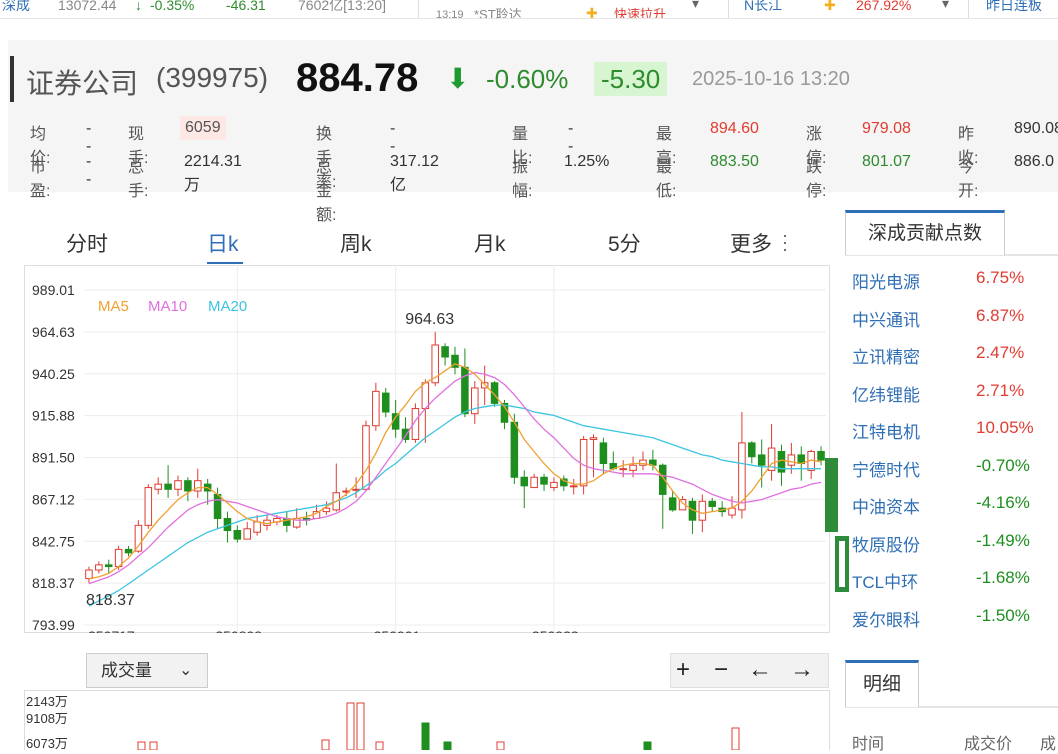 The height and width of the screenshot is (754, 1058). Describe the element at coordinates (1003, 540) in the screenshot. I see `contrib-stock-pct: -1.49%` at that location.